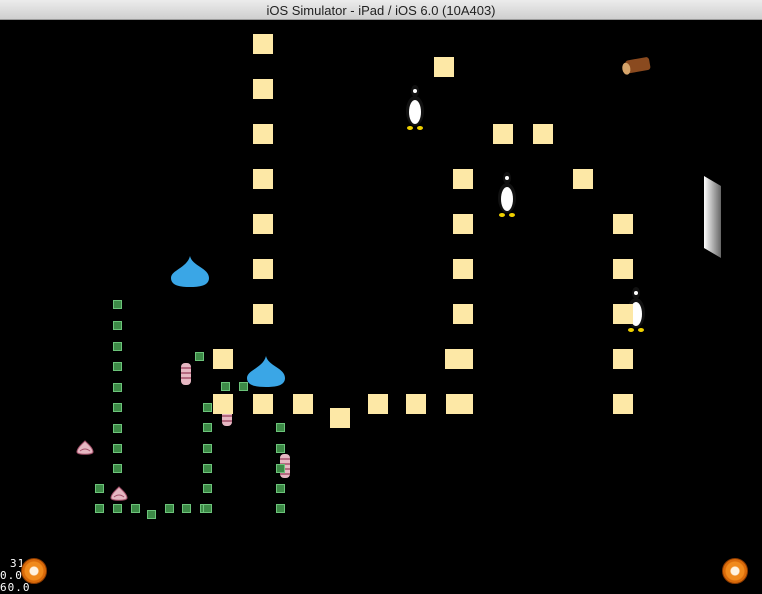 This screenshot has width=762, height=594. I want to click on window-title: iOS Simulator - iPad / iOS 6.0 (10A403), so click(381, 10).